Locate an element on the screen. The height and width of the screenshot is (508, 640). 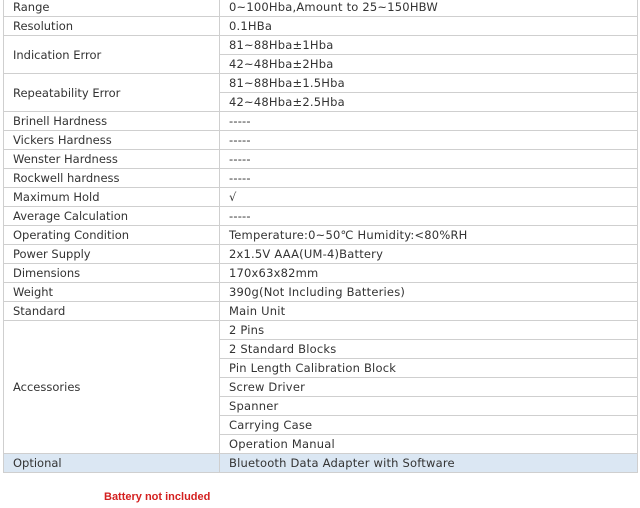
table-row: Rockwell hardness ----- is located at coordinates (320, 178).